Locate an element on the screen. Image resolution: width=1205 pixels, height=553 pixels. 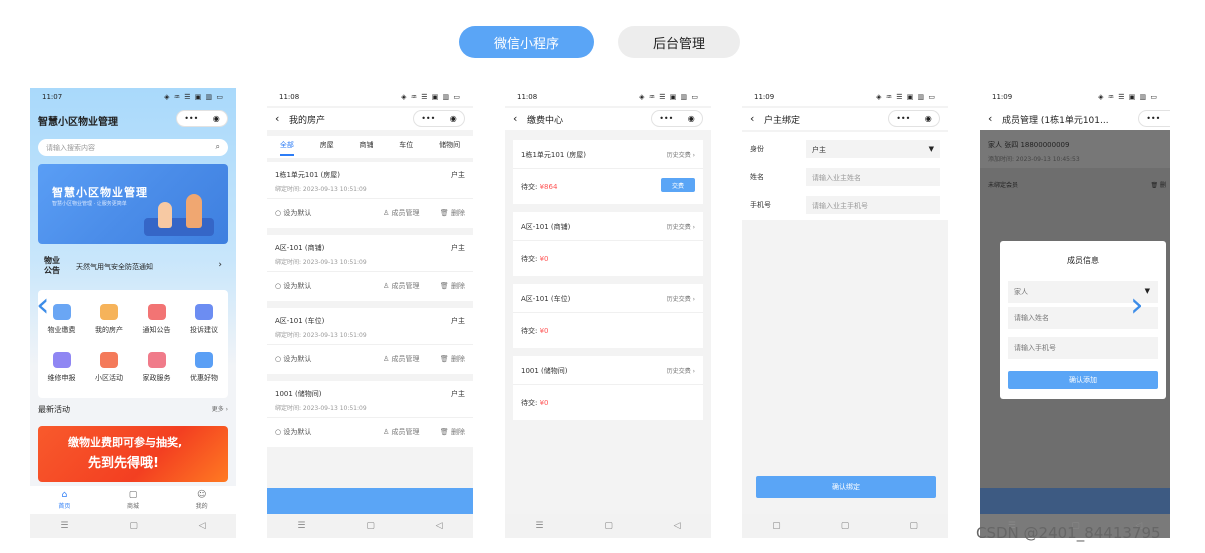
member-phone-input: 请输入手机号 is located at coordinates (1083, 348).